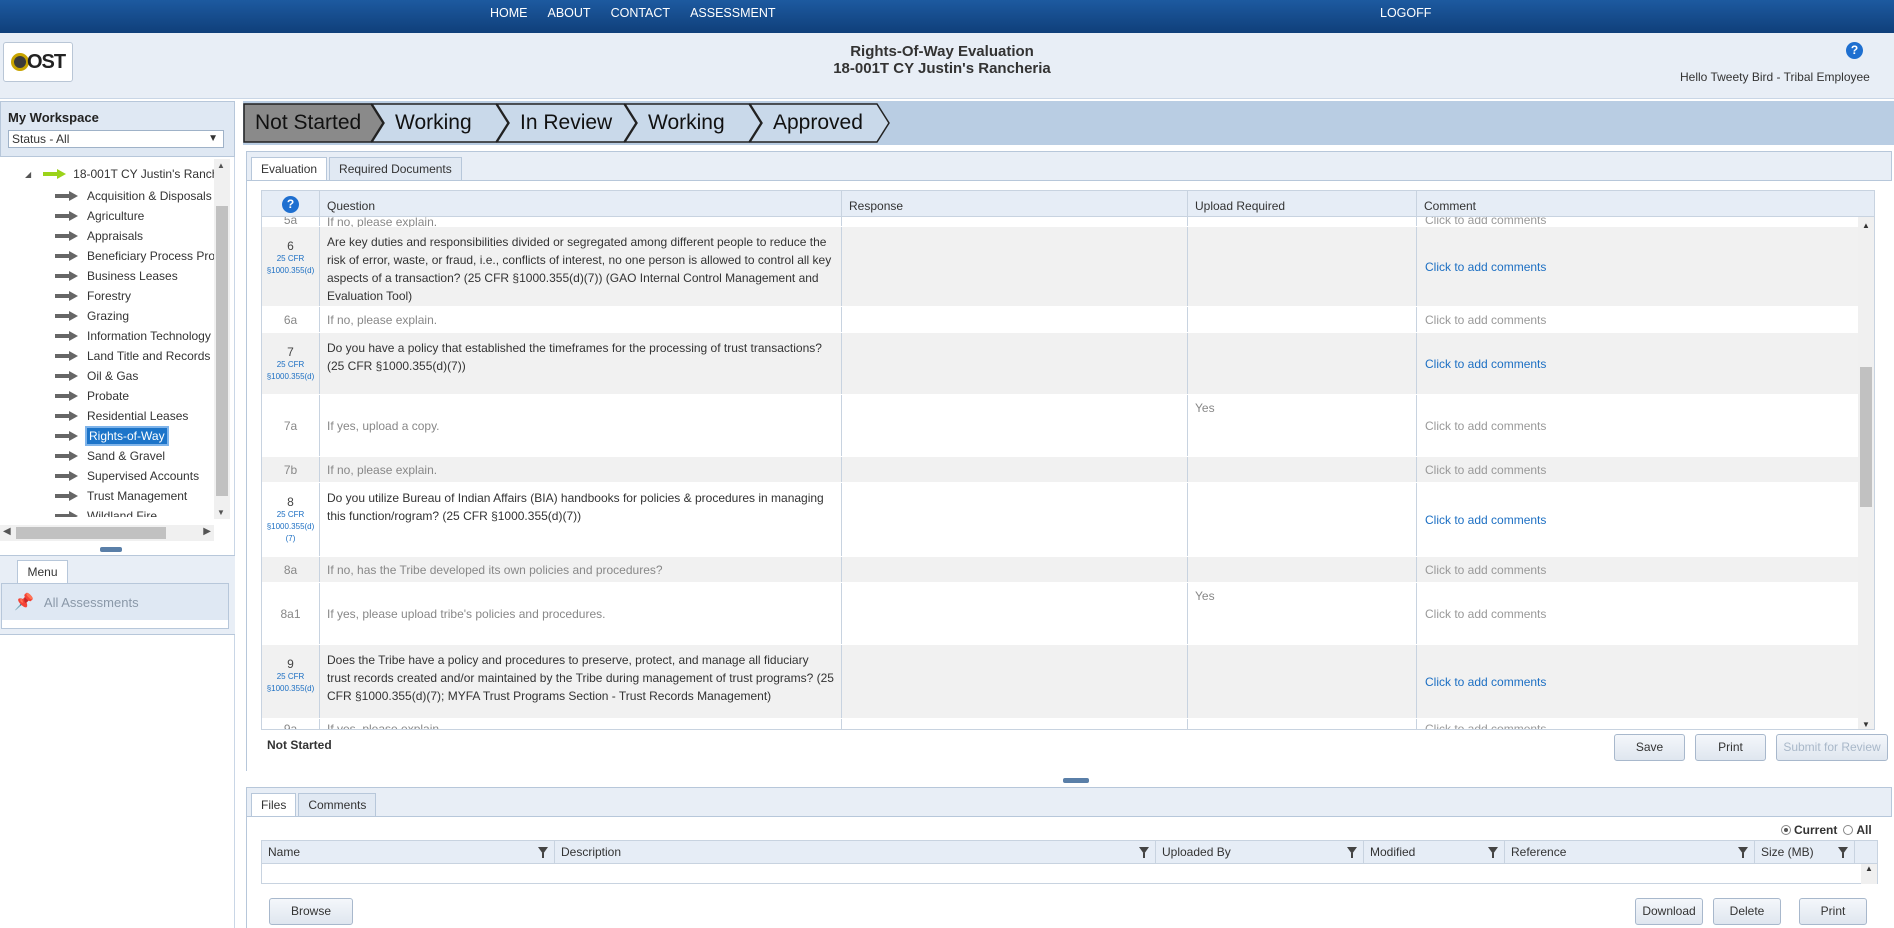 The width and height of the screenshot is (1894, 928). What do you see at coordinates (1848, 830) in the screenshot?
I see `all-radio` at bounding box center [1848, 830].